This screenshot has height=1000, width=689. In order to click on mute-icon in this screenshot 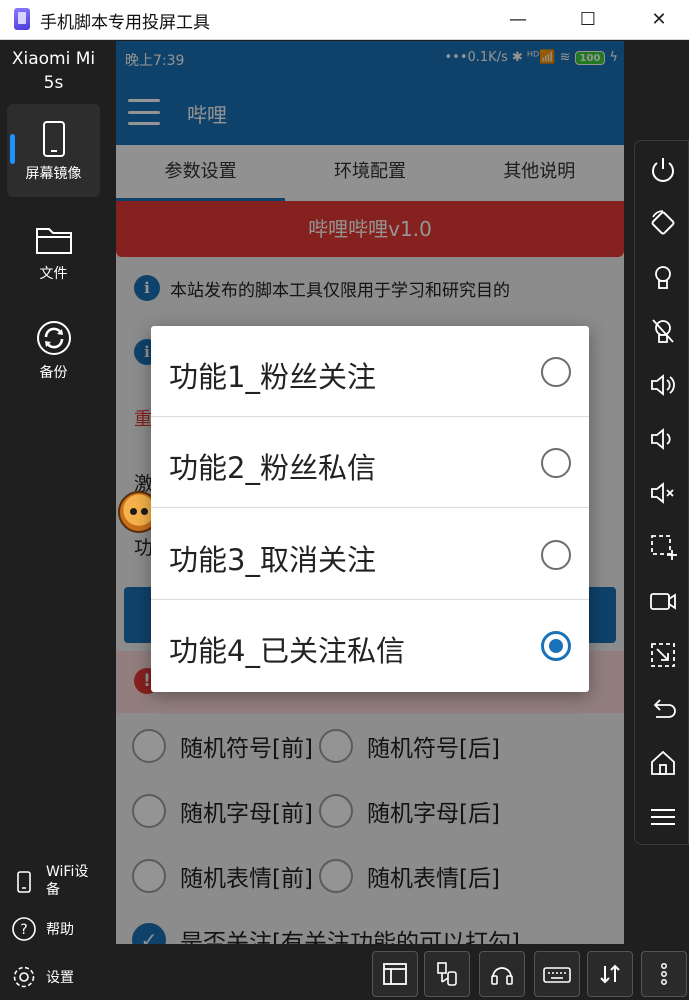, I will do `click(663, 493)`.